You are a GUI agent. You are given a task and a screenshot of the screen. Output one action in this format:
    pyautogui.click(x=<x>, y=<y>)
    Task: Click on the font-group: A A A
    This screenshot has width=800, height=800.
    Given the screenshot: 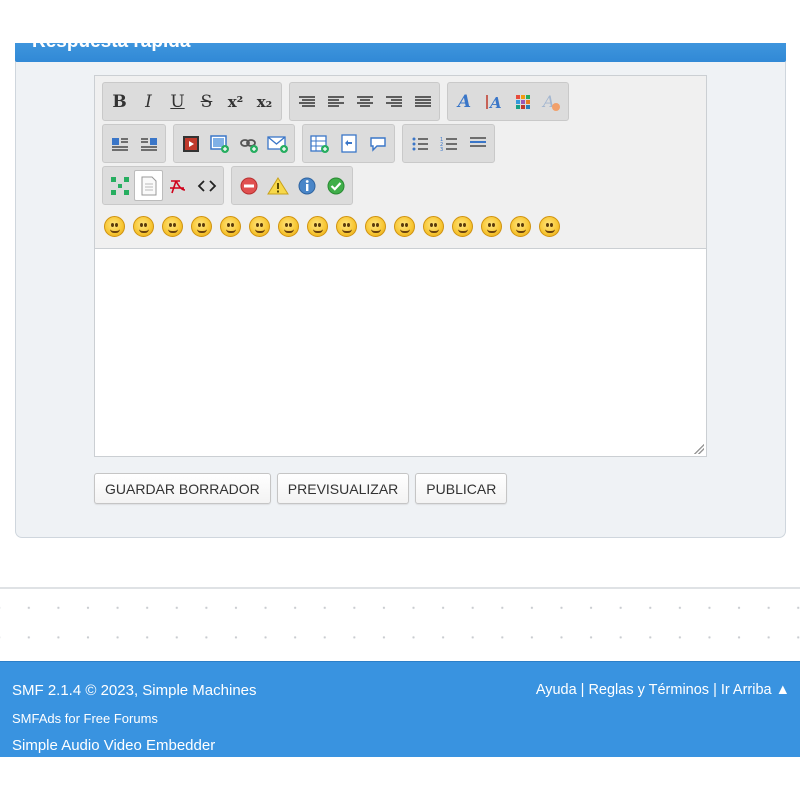 What is the action you would take?
    pyautogui.click(x=508, y=101)
    